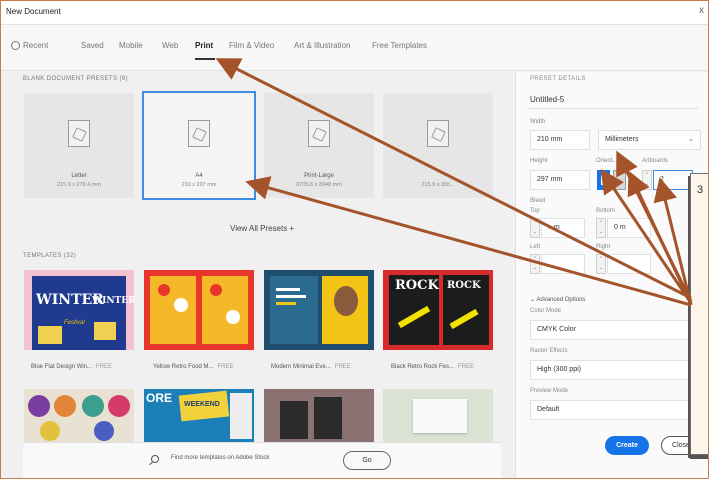 The image size is (709, 479). I want to click on preset-card-a4: A4 210 x 297 mm, so click(199, 145).